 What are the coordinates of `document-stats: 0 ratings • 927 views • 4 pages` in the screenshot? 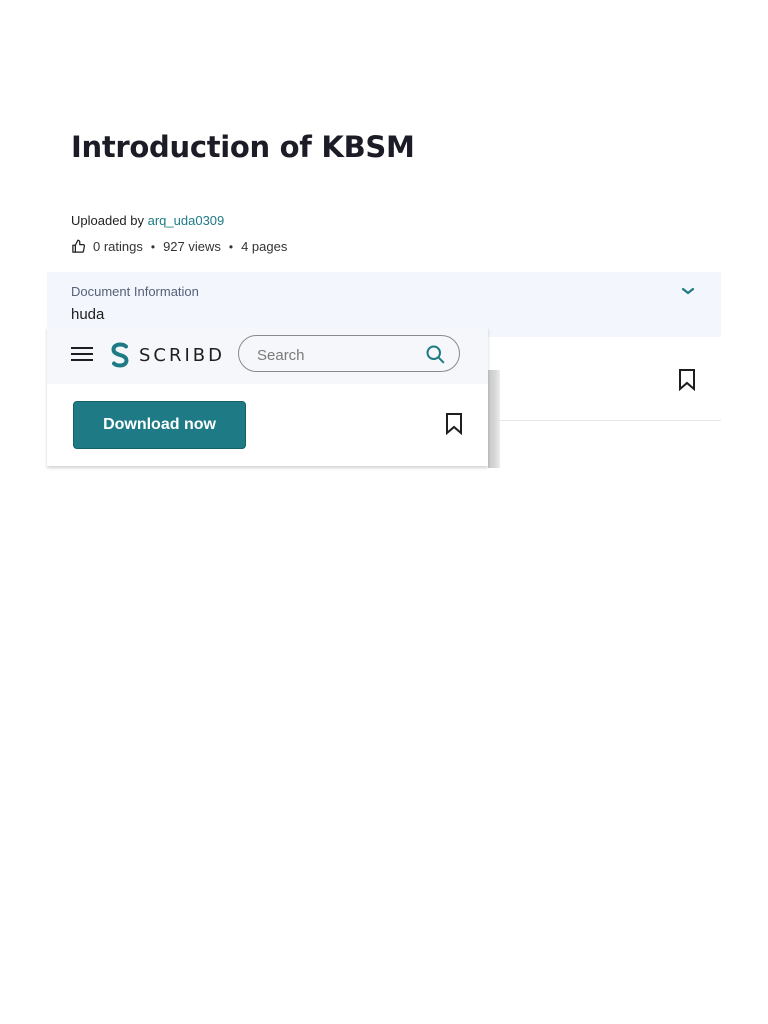 It's located at (179, 246).